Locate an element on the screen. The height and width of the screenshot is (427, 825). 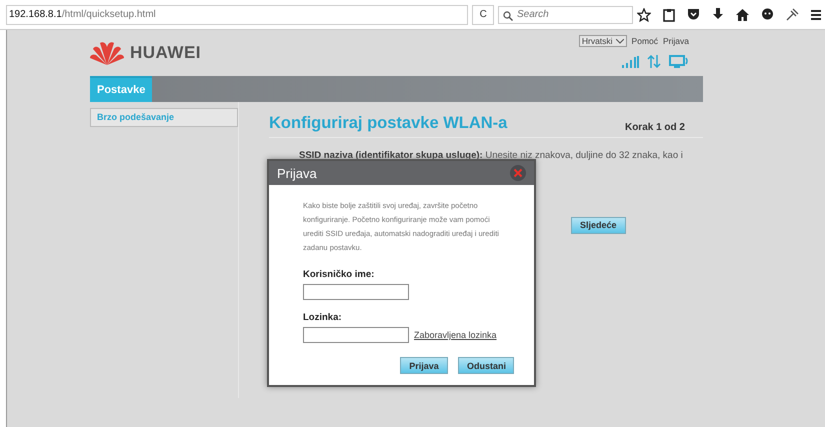
ssid-description: SSID naziva (identifikator skupa usluge): Unesite niz znakova, duljine do 32 znaka, kao i is located at coordinates (491, 155).